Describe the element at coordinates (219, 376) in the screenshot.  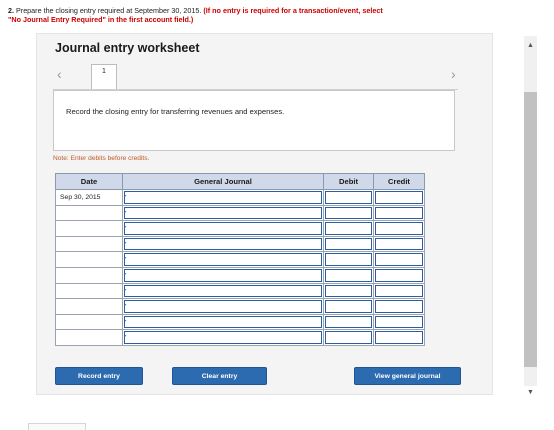
I see `clear-entry-button: Clear entry` at that location.